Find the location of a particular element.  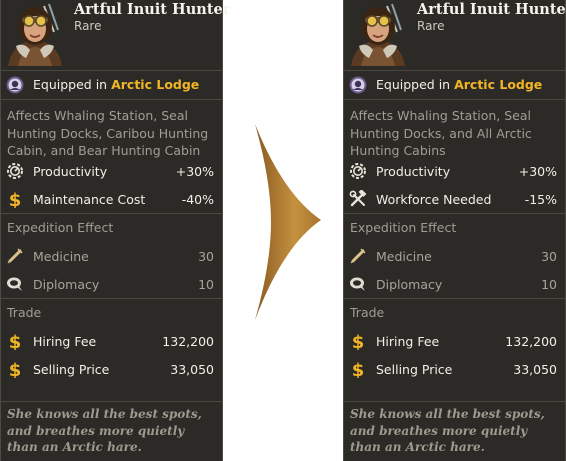

stat-label: Workforce Needed is located at coordinates (434, 199).